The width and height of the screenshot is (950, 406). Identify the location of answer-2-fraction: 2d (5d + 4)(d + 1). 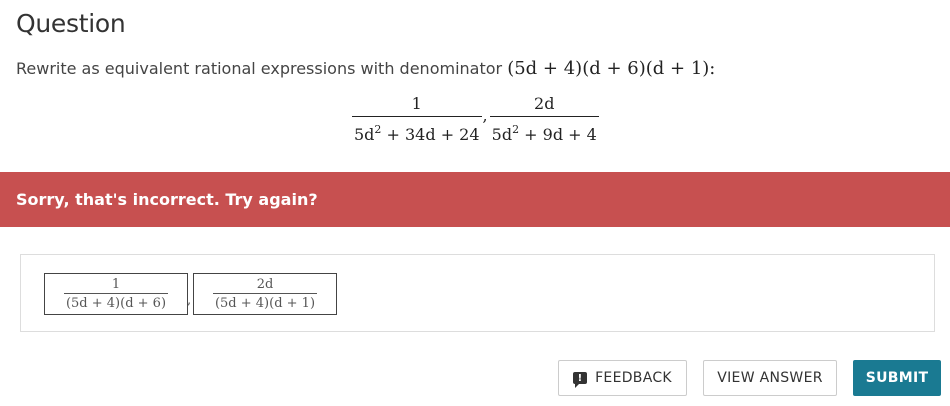
(265, 294).